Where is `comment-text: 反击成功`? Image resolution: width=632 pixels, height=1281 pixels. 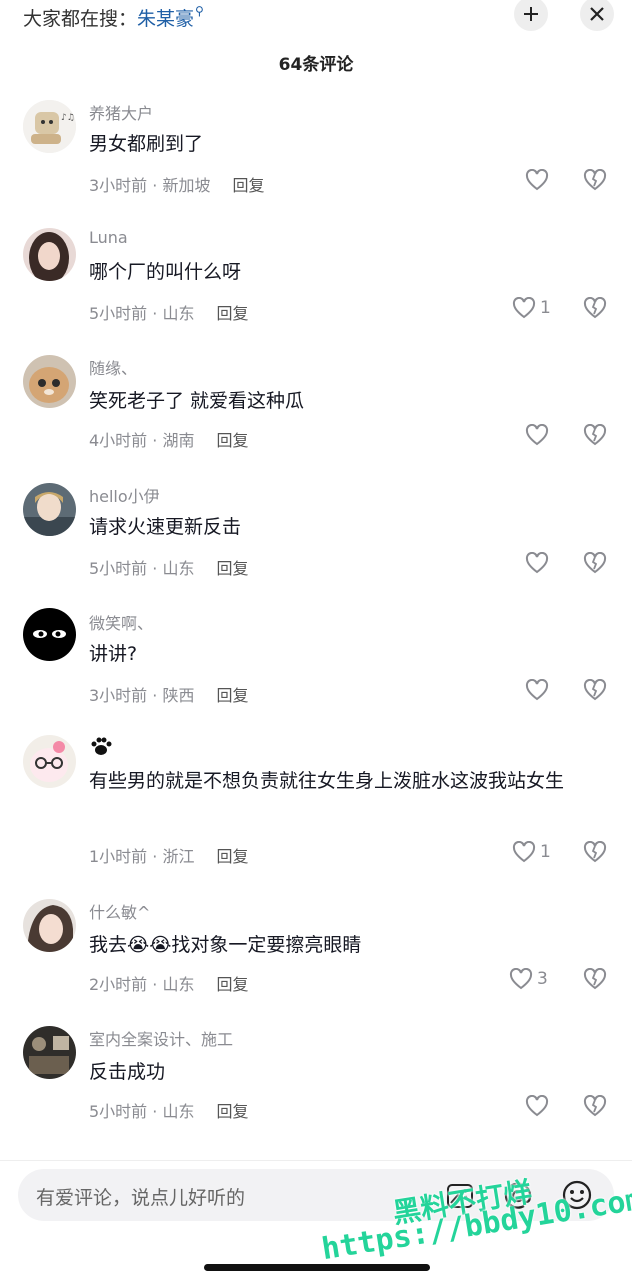
comment-text: 反击成功 is located at coordinates (127, 1072).